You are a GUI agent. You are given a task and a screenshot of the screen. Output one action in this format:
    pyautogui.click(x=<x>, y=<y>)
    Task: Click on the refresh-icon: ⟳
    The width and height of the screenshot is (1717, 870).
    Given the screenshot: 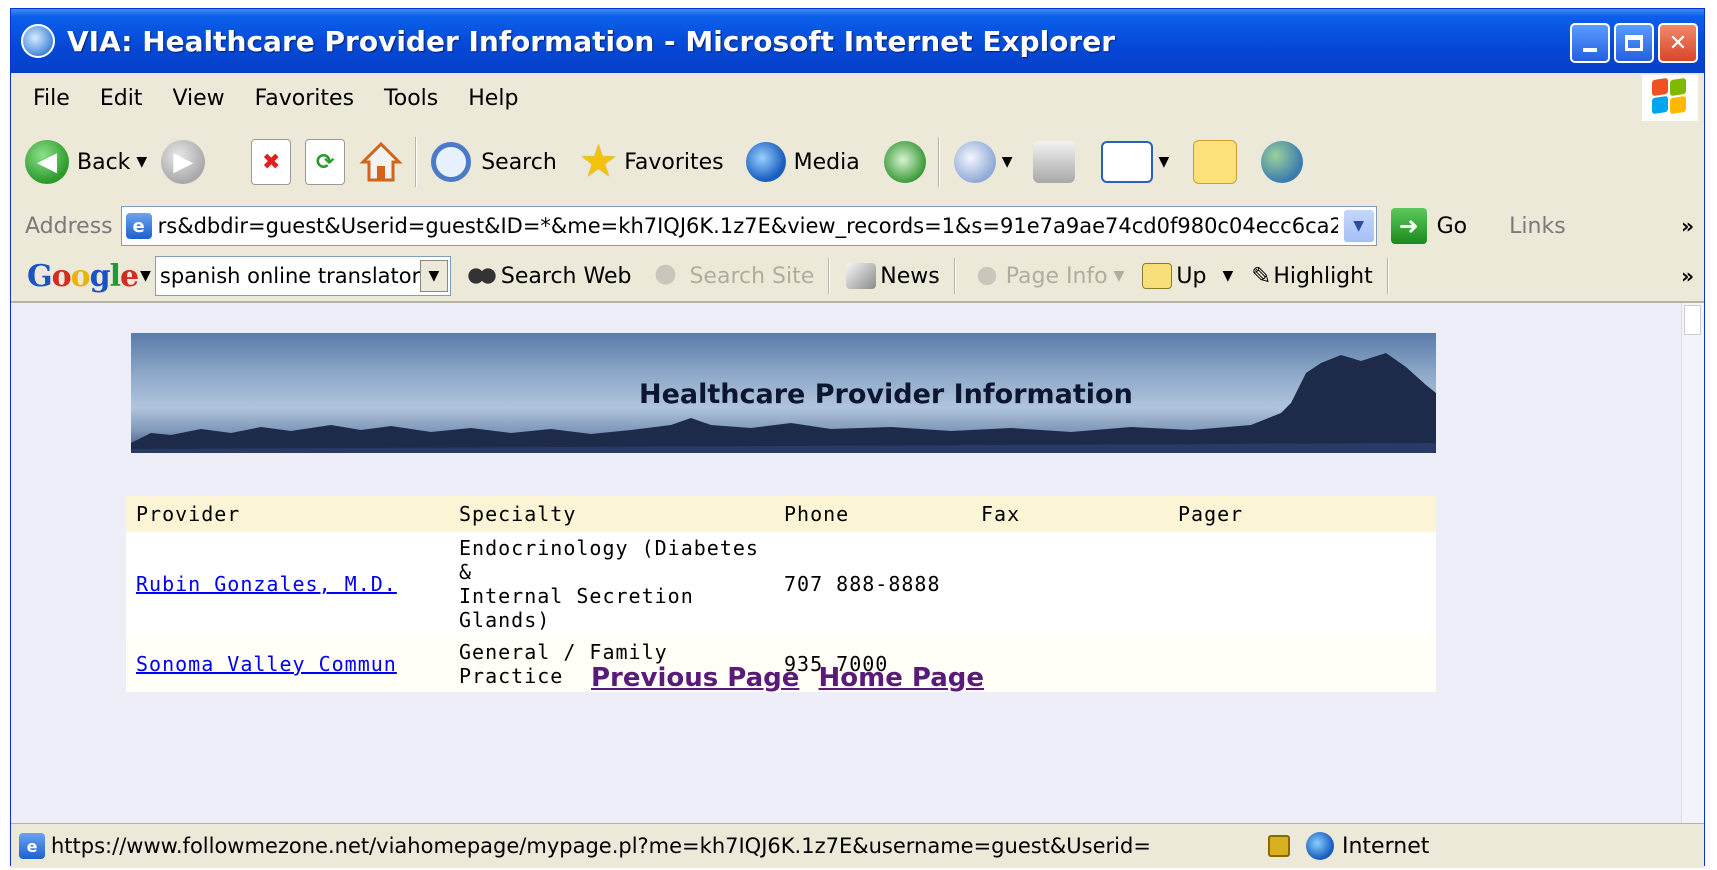 What is the action you would take?
    pyautogui.click(x=325, y=162)
    